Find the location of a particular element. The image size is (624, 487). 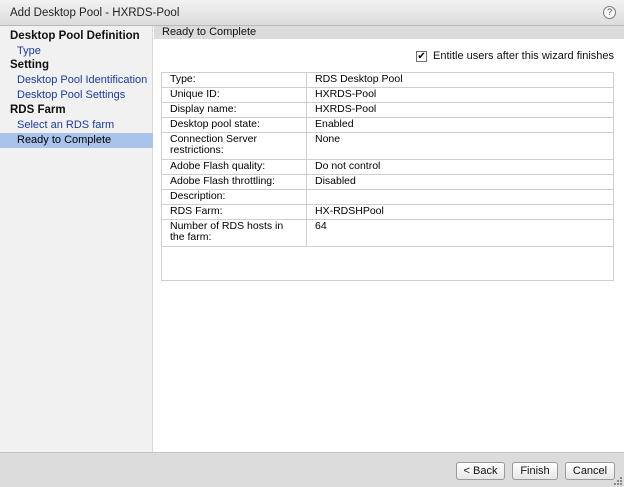

row-key: Description: is located at coordinates (234, 197).